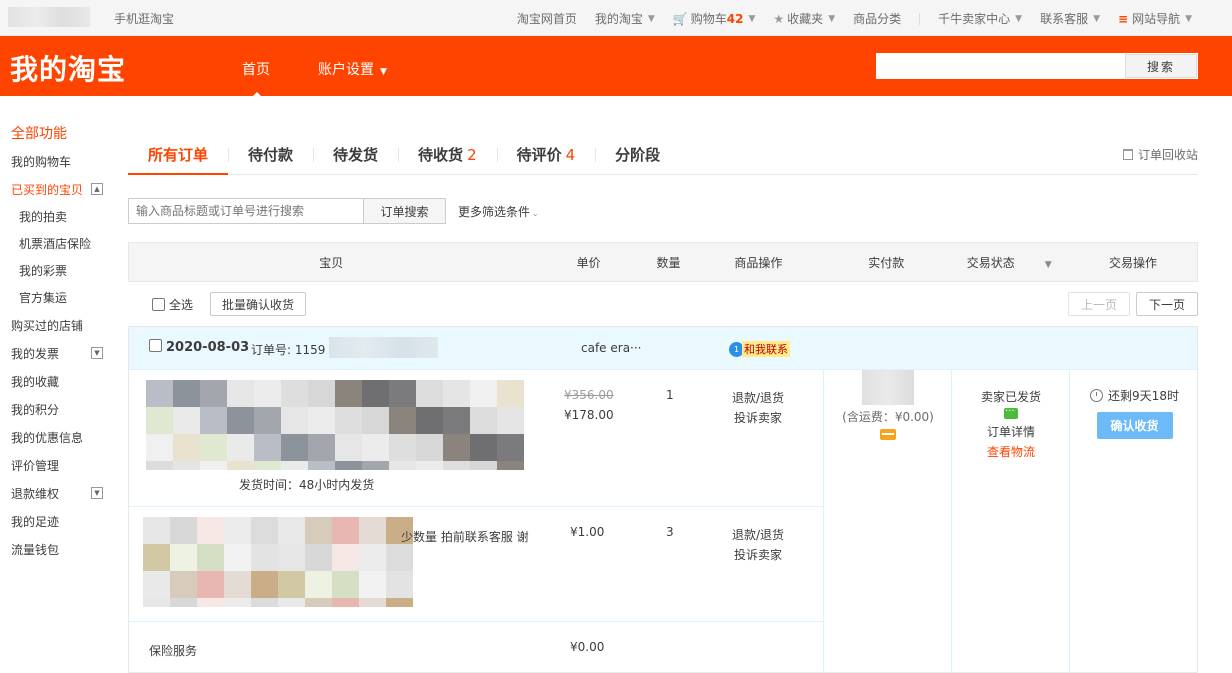 This screenshot has height=673, width=1232. I want to click on recycle-bin-link: 订单回收站, so click(1160, 154).